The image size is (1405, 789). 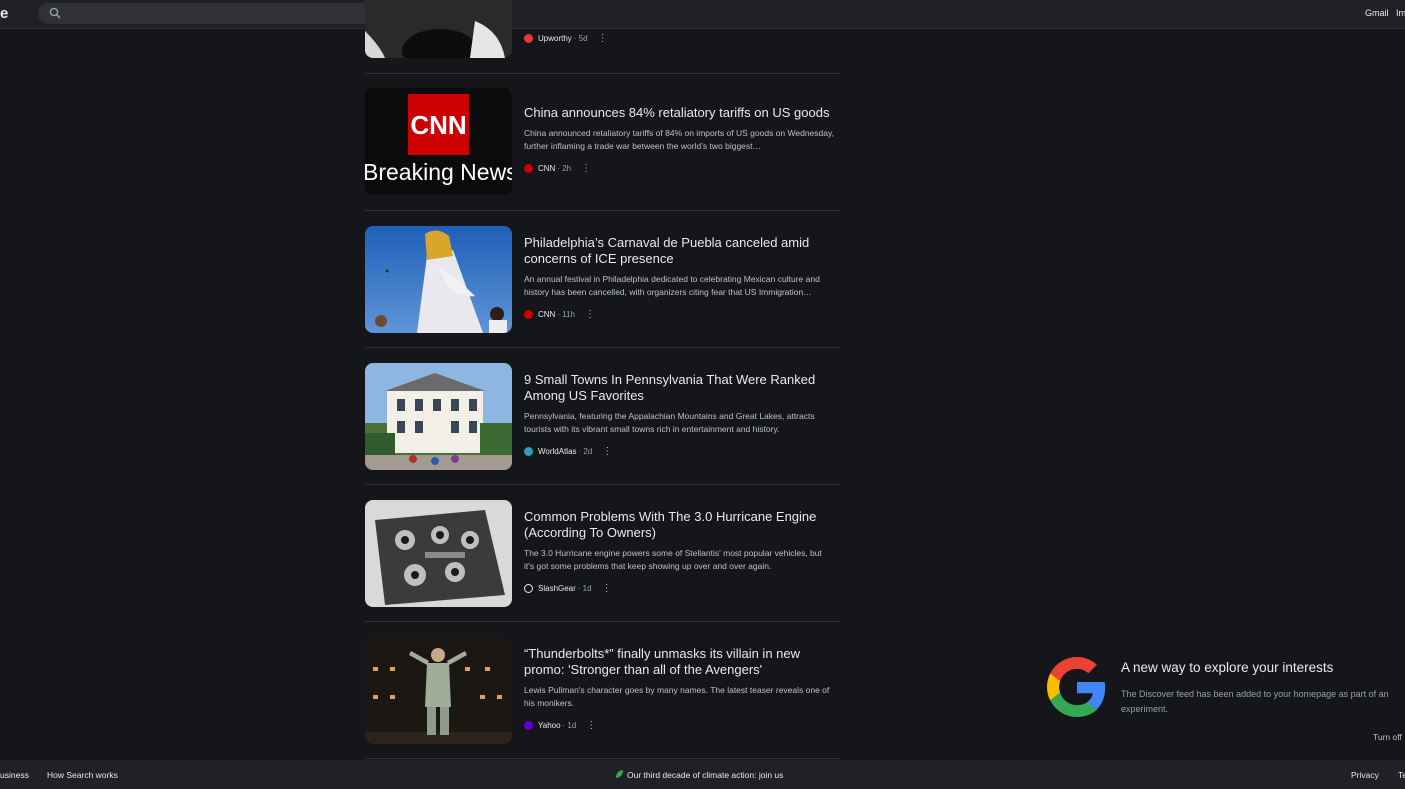 I want to click on terms-link: Te, so click(x=1401, y=775).